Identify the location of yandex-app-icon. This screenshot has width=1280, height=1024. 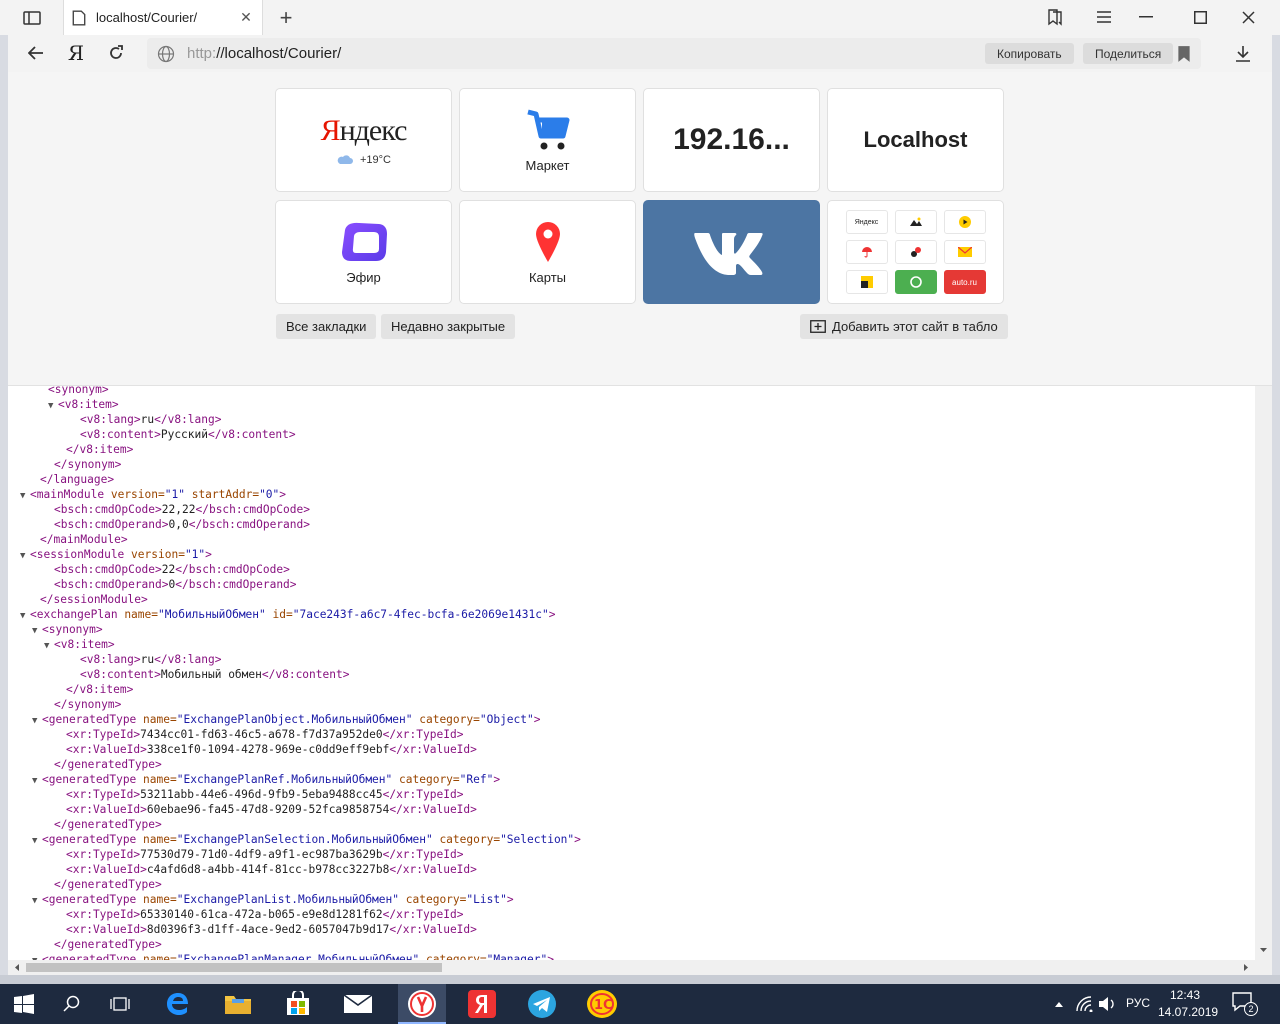
(482, 1004).